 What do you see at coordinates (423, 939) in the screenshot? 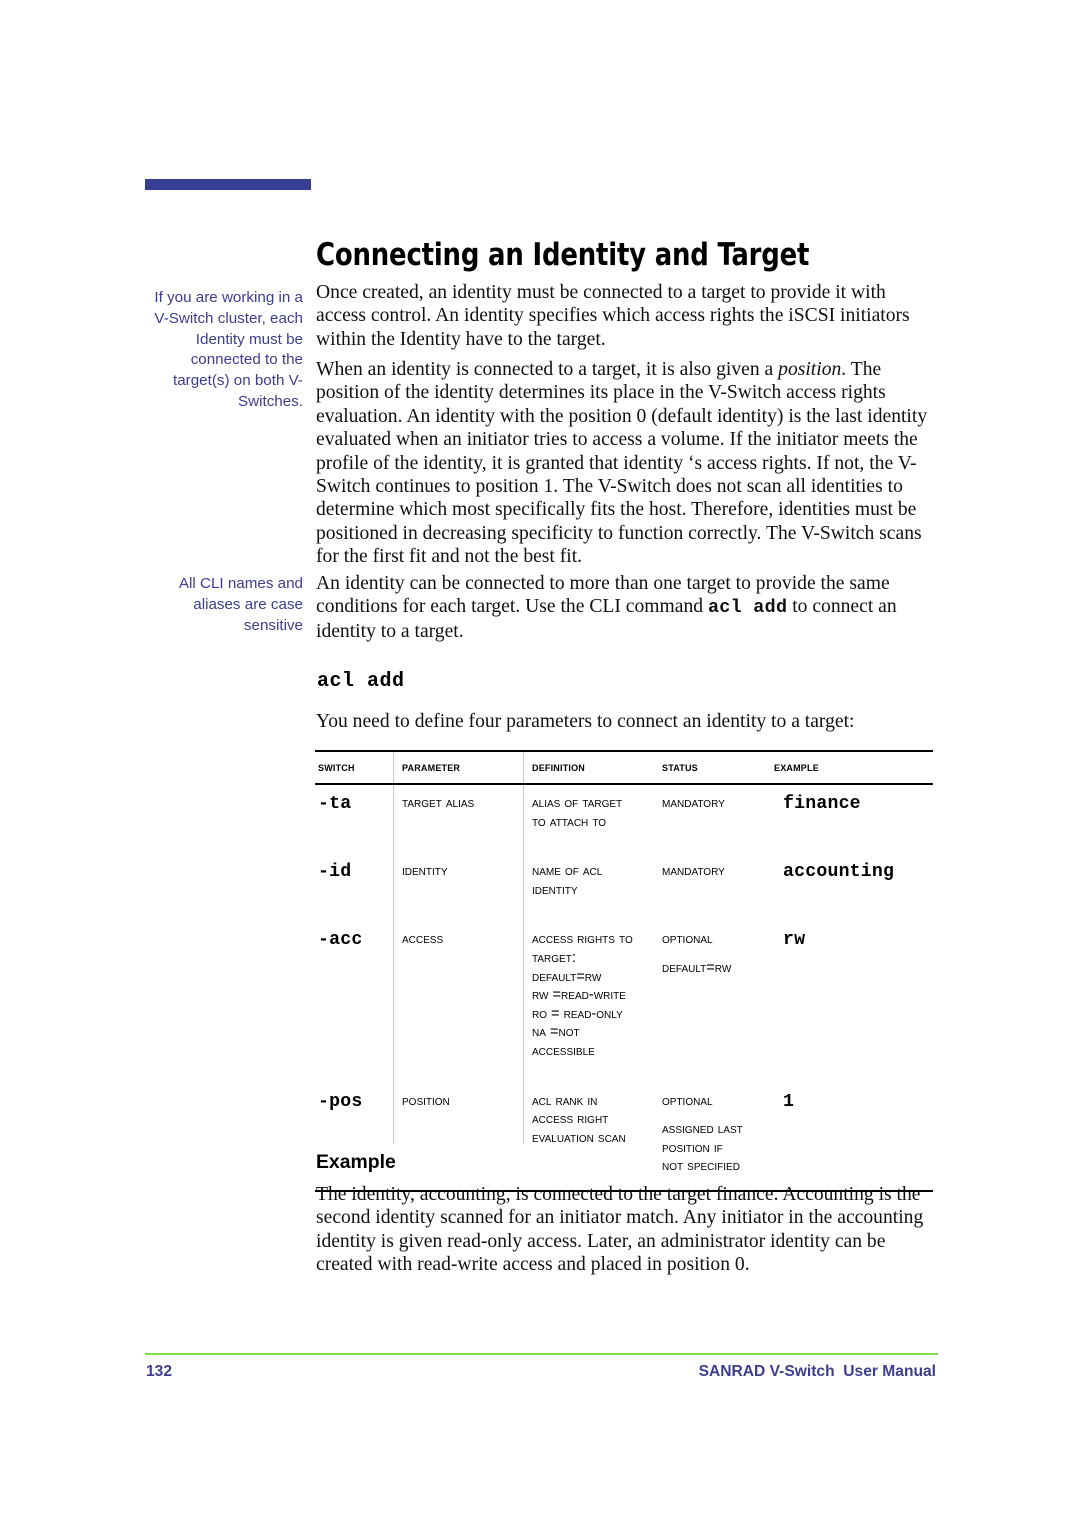
I see `cell-parameter: Access` at bounding box center [423, 939].